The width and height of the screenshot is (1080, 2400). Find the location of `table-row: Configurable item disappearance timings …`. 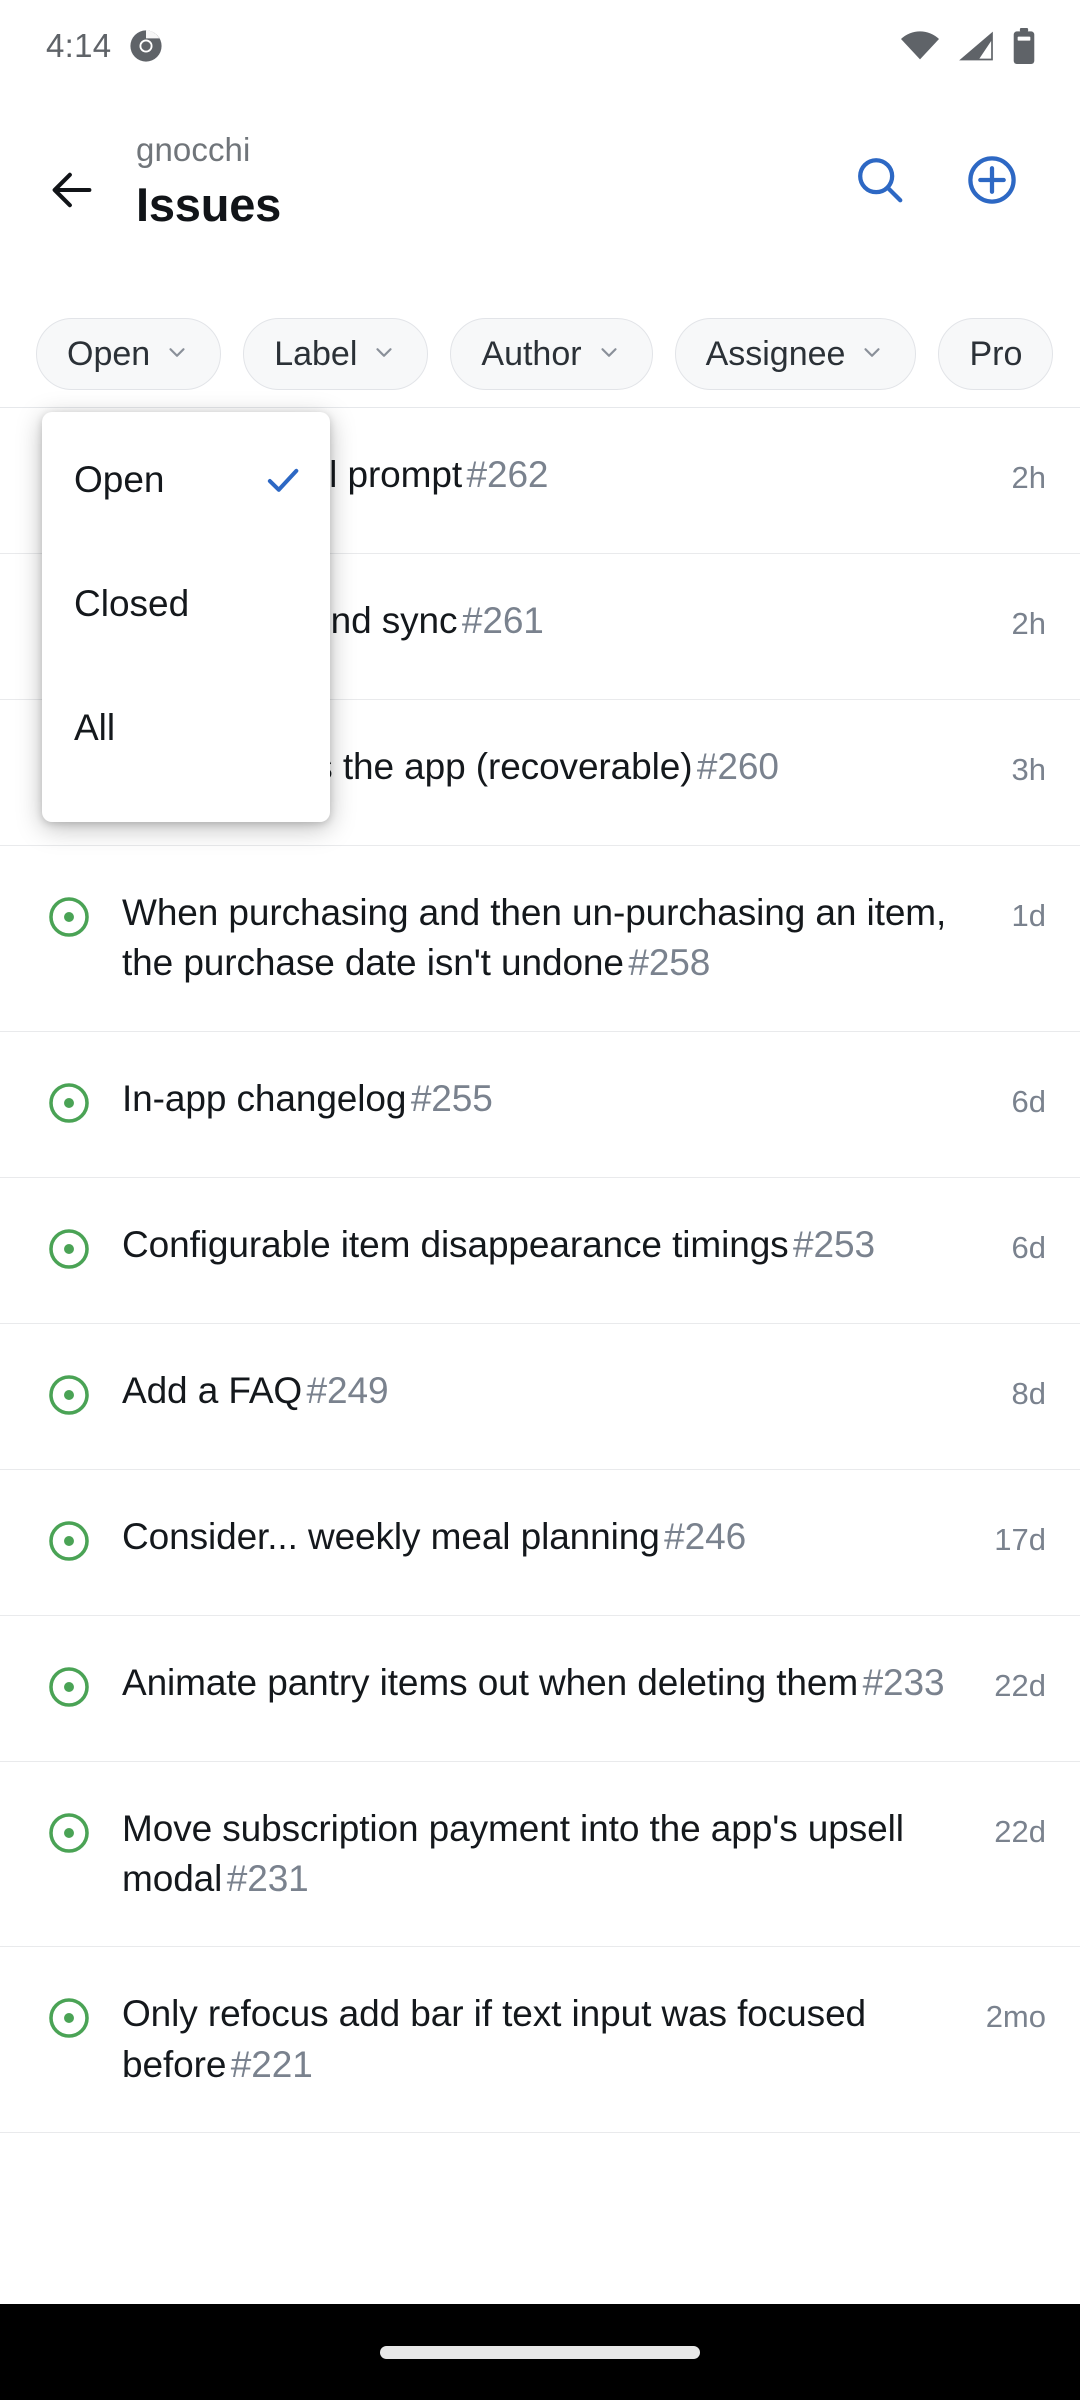

table-row: Configurable item disappearance timings … is located at coordinates (540, 1251).